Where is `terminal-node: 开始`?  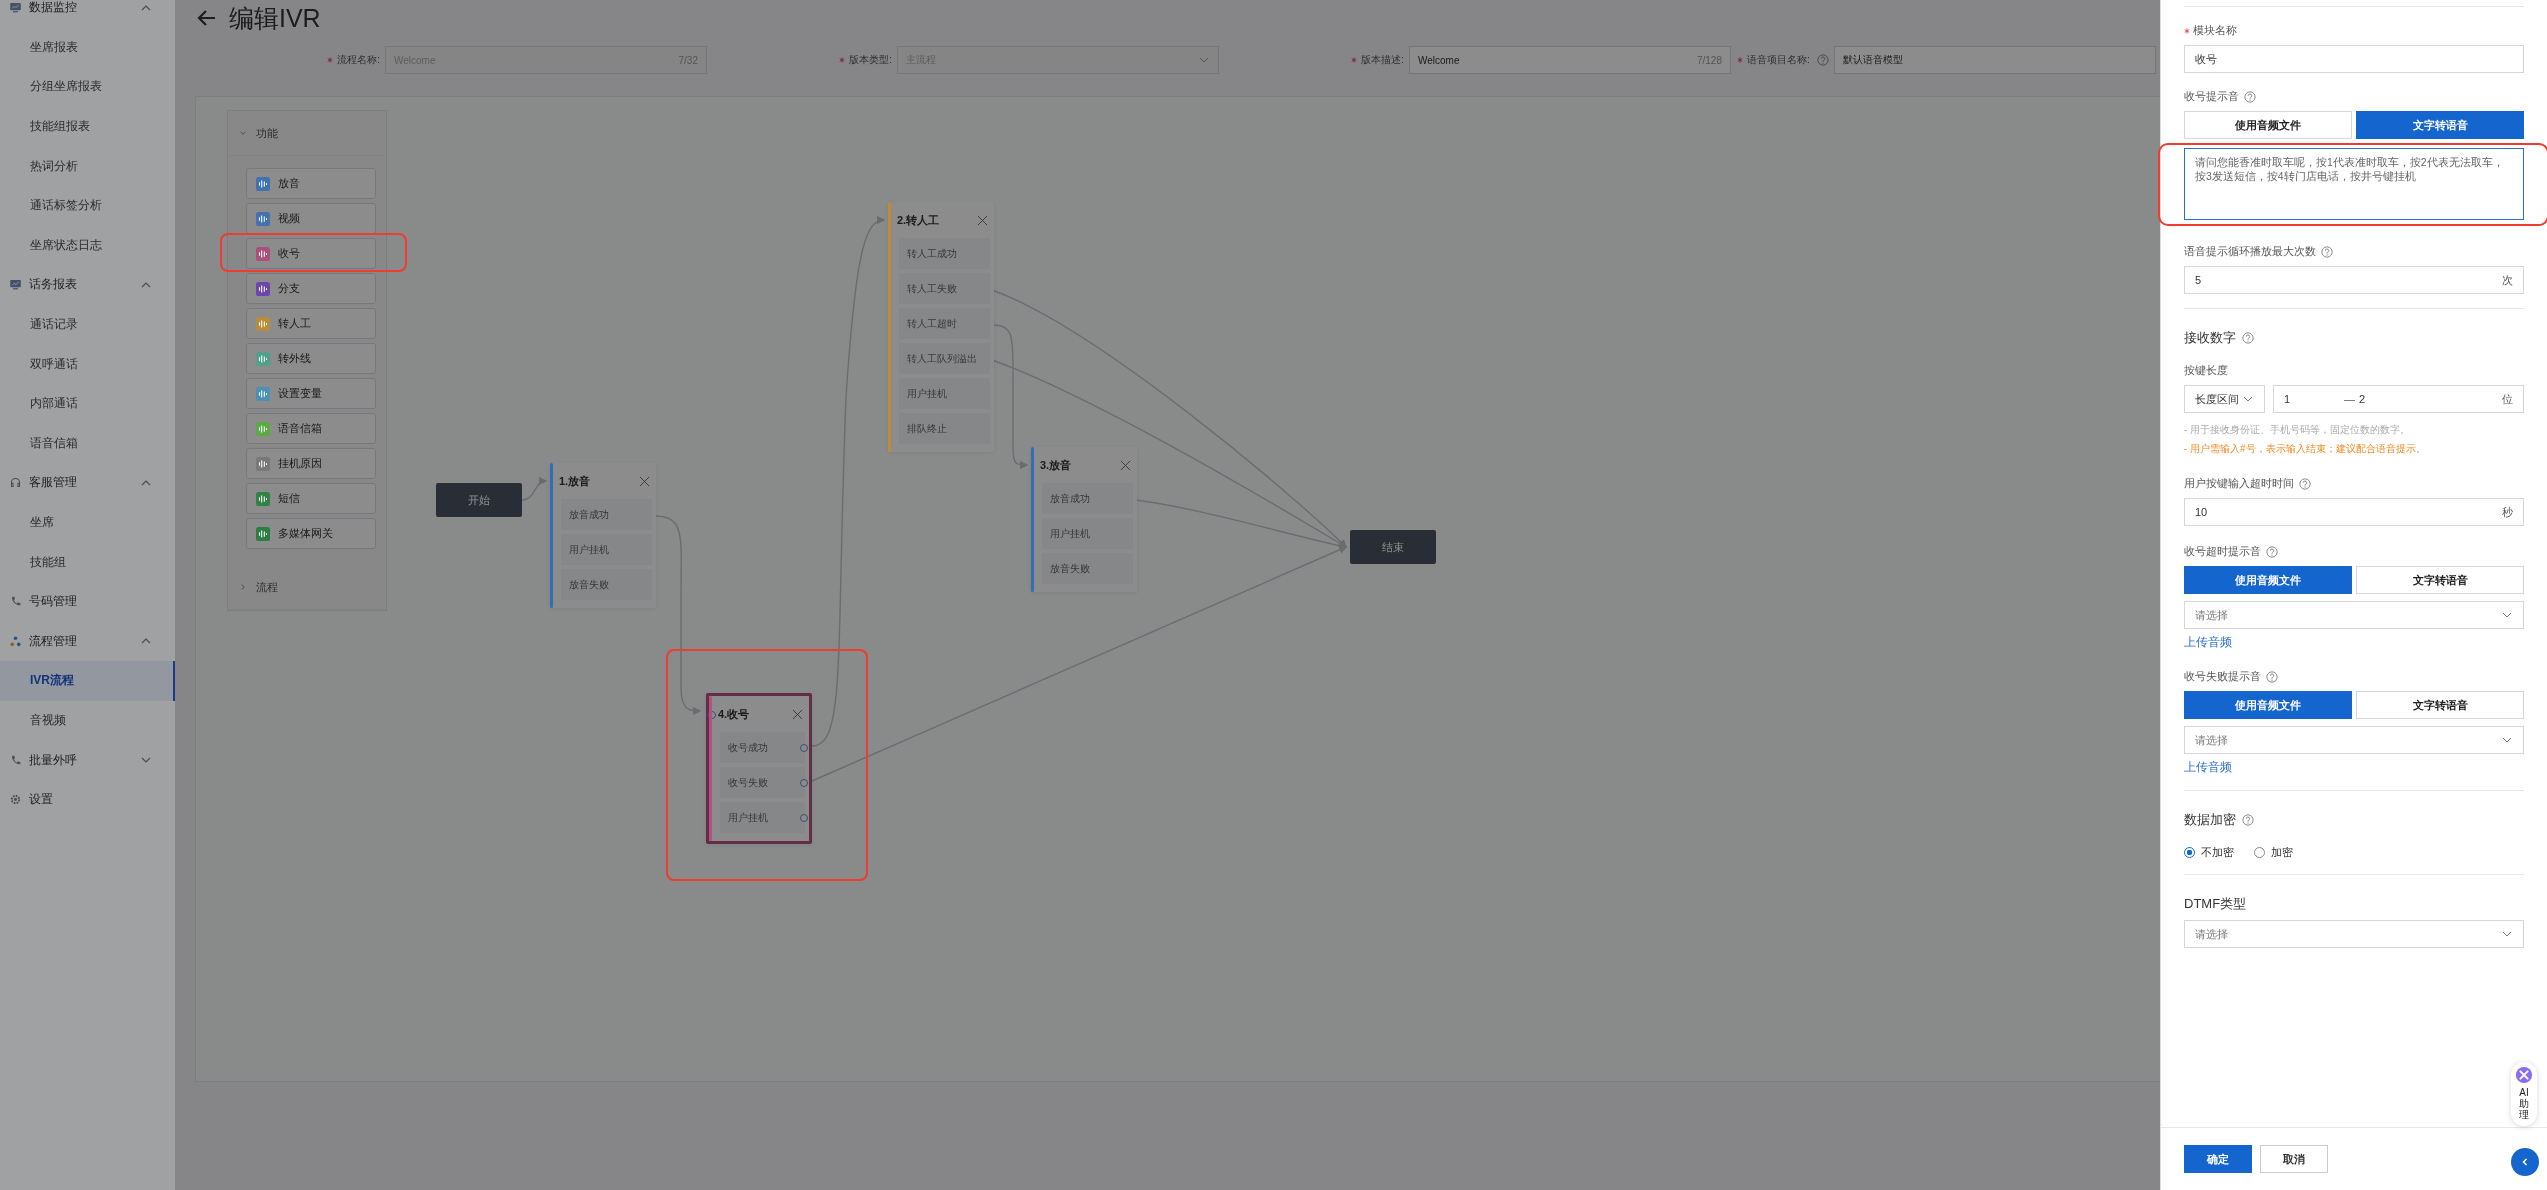
terminal-node: 开始 is located at coordinates (479, 500).